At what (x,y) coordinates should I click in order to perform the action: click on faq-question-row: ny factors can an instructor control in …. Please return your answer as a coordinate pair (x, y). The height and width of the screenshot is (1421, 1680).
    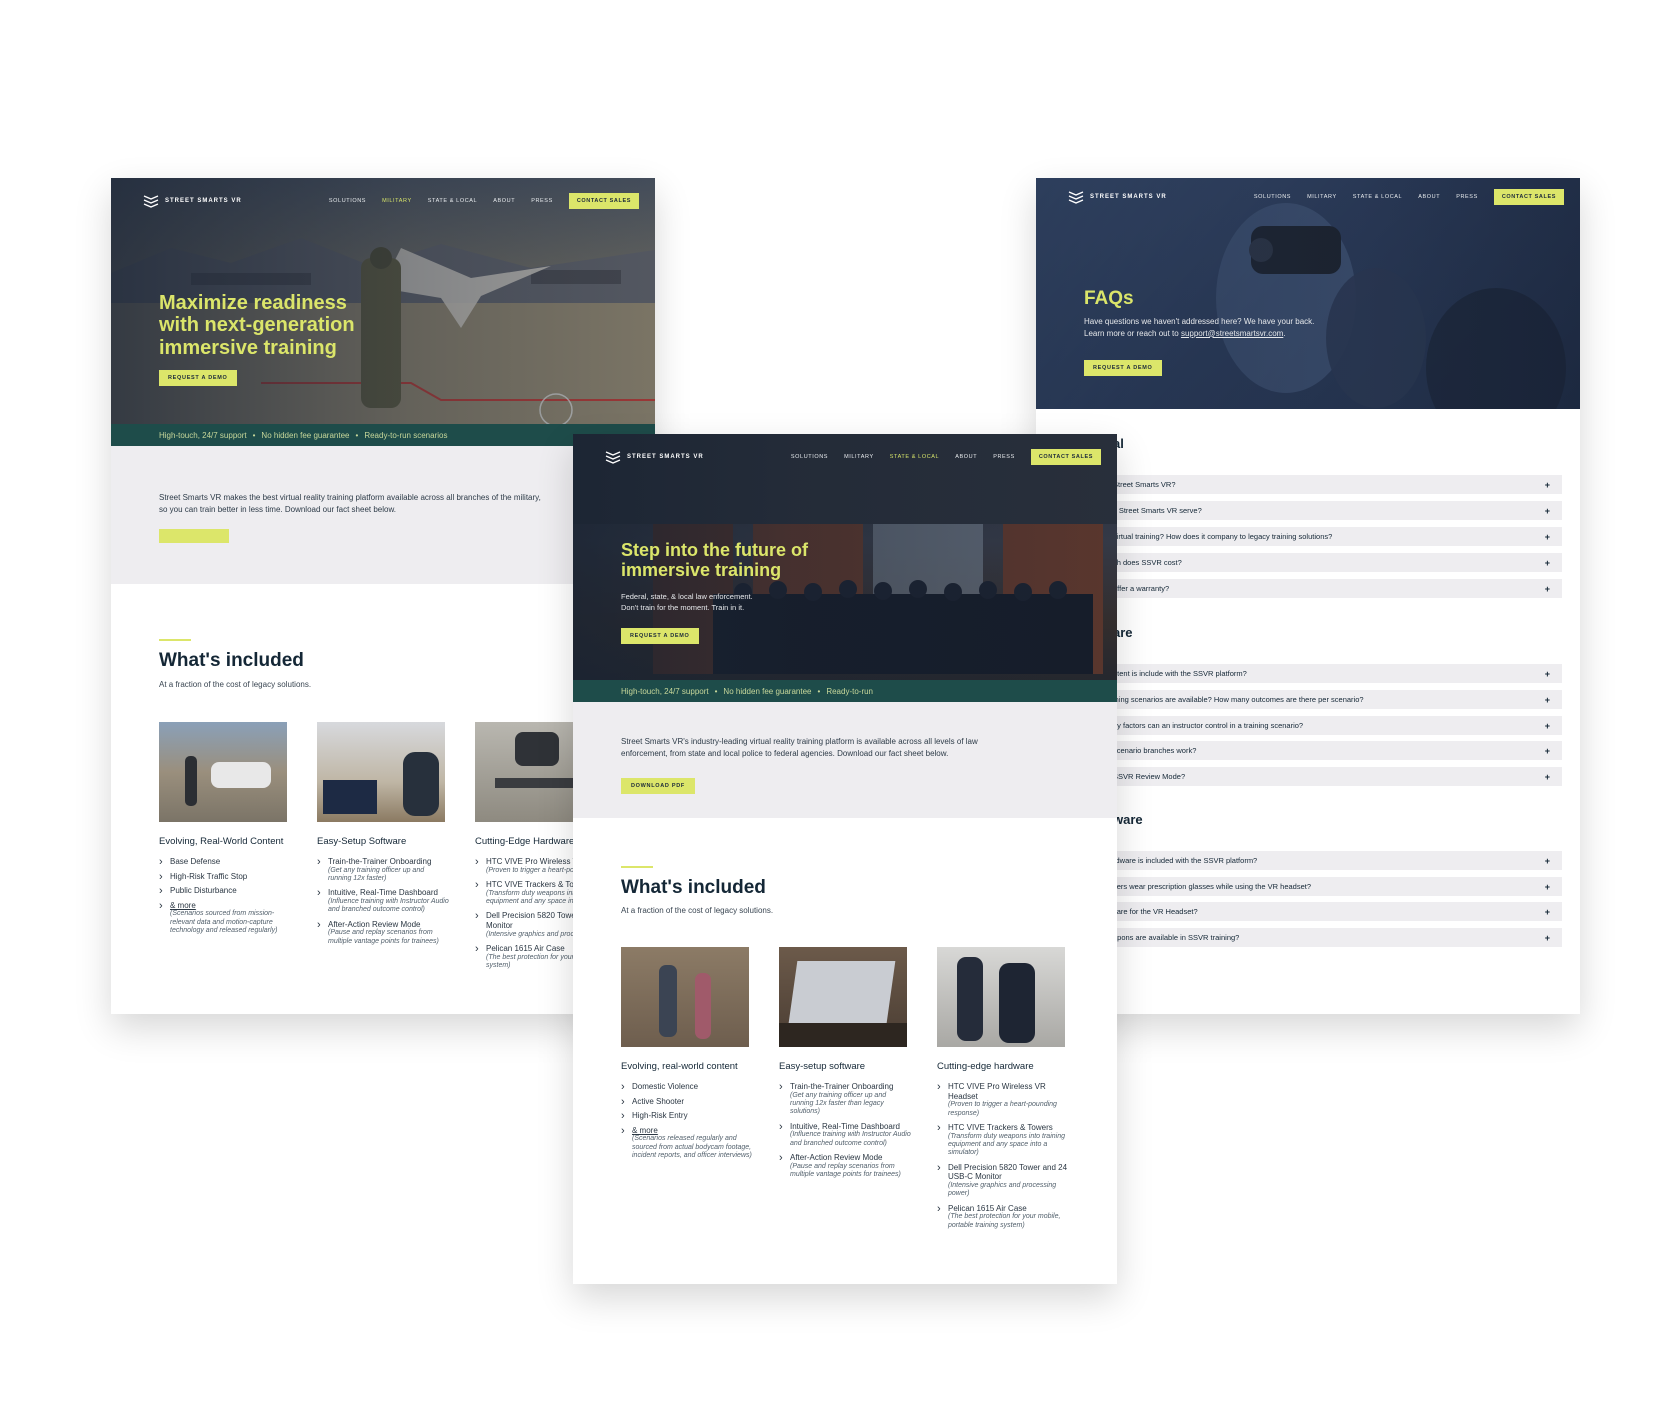
    Looking at the image, I should click on (1337, 725).